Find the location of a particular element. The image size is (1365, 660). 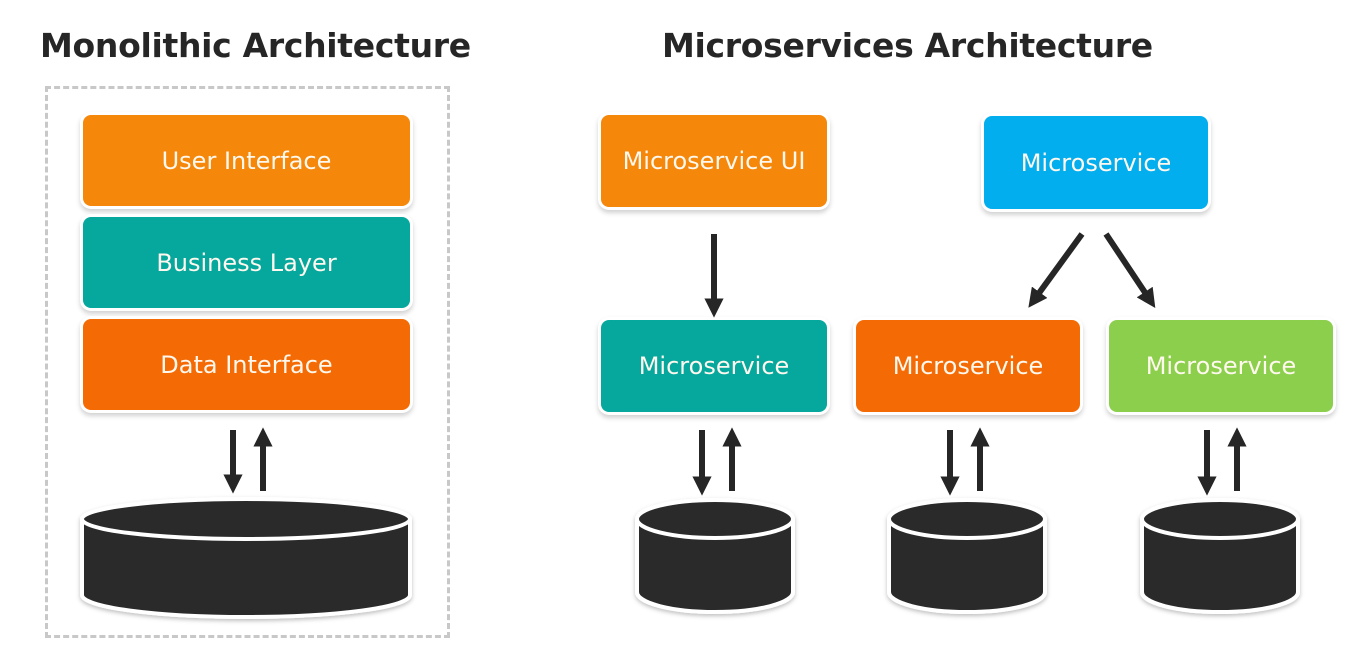

layer-label: User Interface is located at coordinates (246, 160).